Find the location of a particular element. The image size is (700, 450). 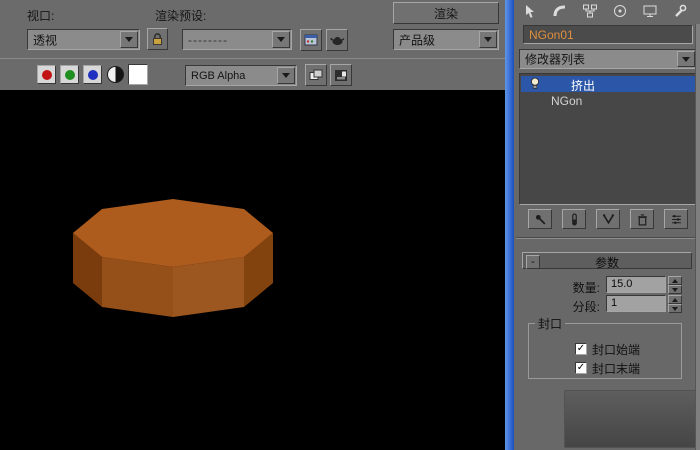

cap-start-label: 封口始端 is located at coordinates (616, 349).